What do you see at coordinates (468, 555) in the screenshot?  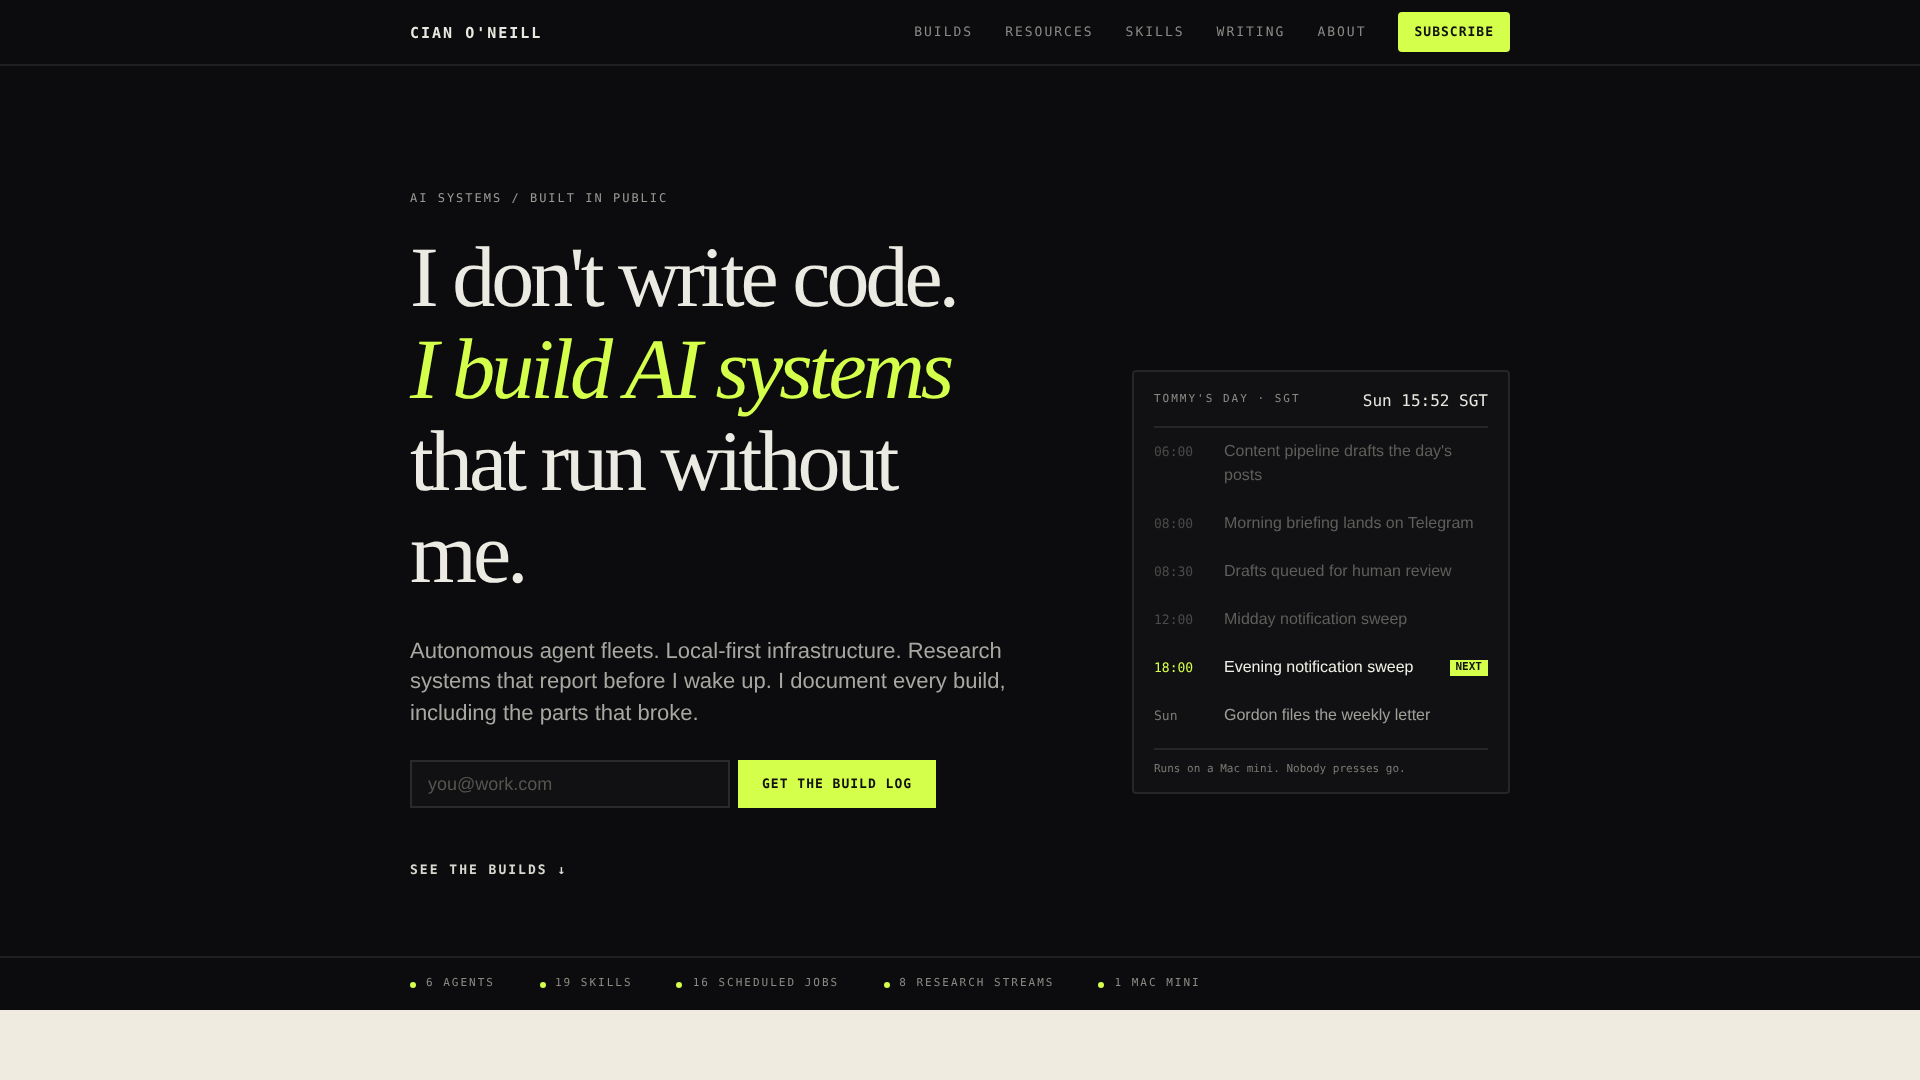 I see `headline-line: me.` at bounding box center [468, 555].